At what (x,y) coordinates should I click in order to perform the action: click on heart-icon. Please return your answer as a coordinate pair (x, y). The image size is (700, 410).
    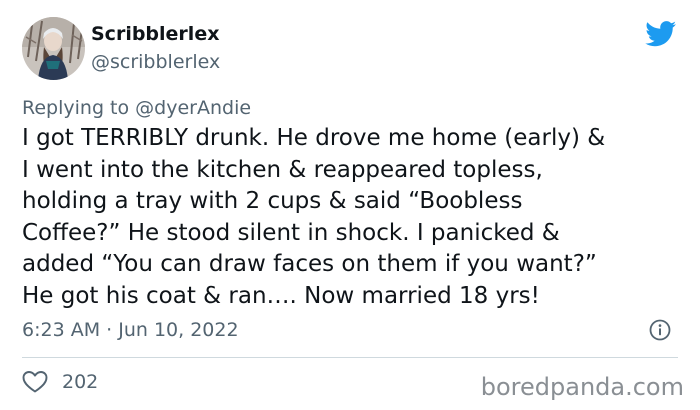
    Looking at the image, I should click on (35, 382).